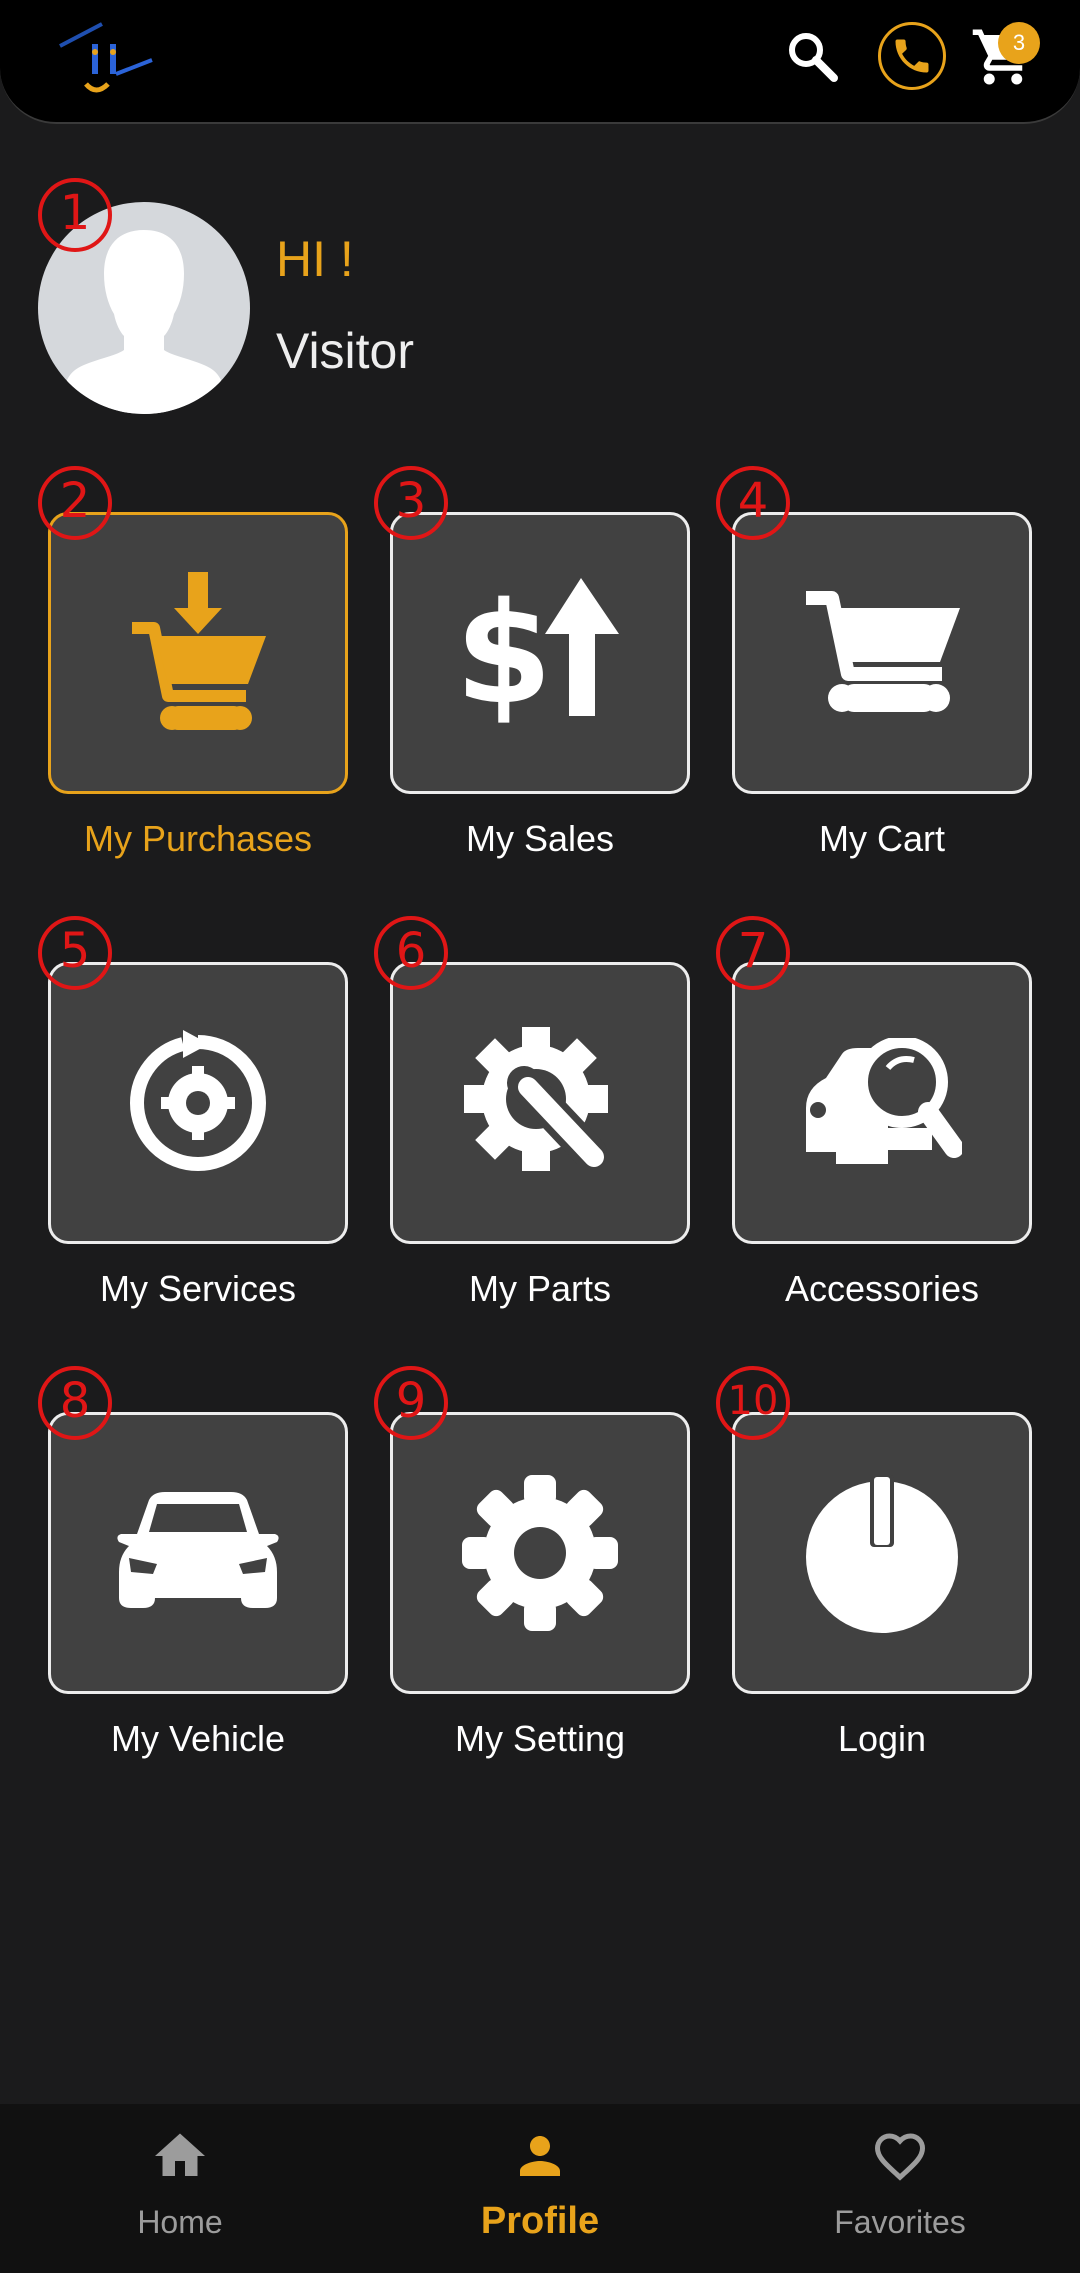  What do you see at coordinates (180, 2188) in the screenshot?
I see `nav-home: Home` at bounding box center [180, 2188].